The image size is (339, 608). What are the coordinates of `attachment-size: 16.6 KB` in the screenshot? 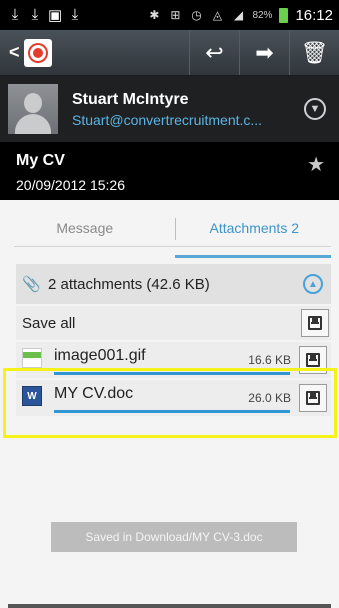 It's located at (269, 360).